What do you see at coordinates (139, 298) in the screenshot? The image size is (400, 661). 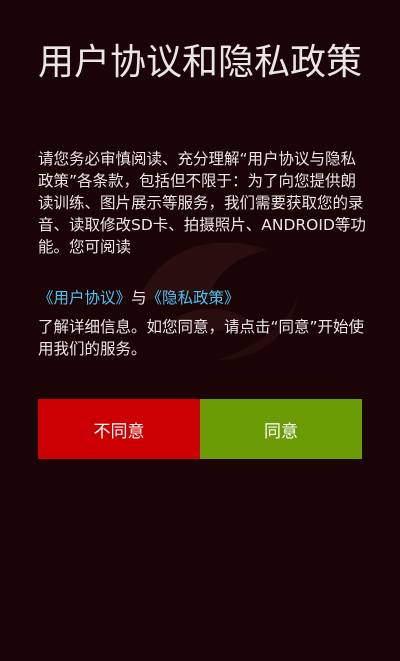 I see `links-conjunction: 与` at bounding box center [139, 298].